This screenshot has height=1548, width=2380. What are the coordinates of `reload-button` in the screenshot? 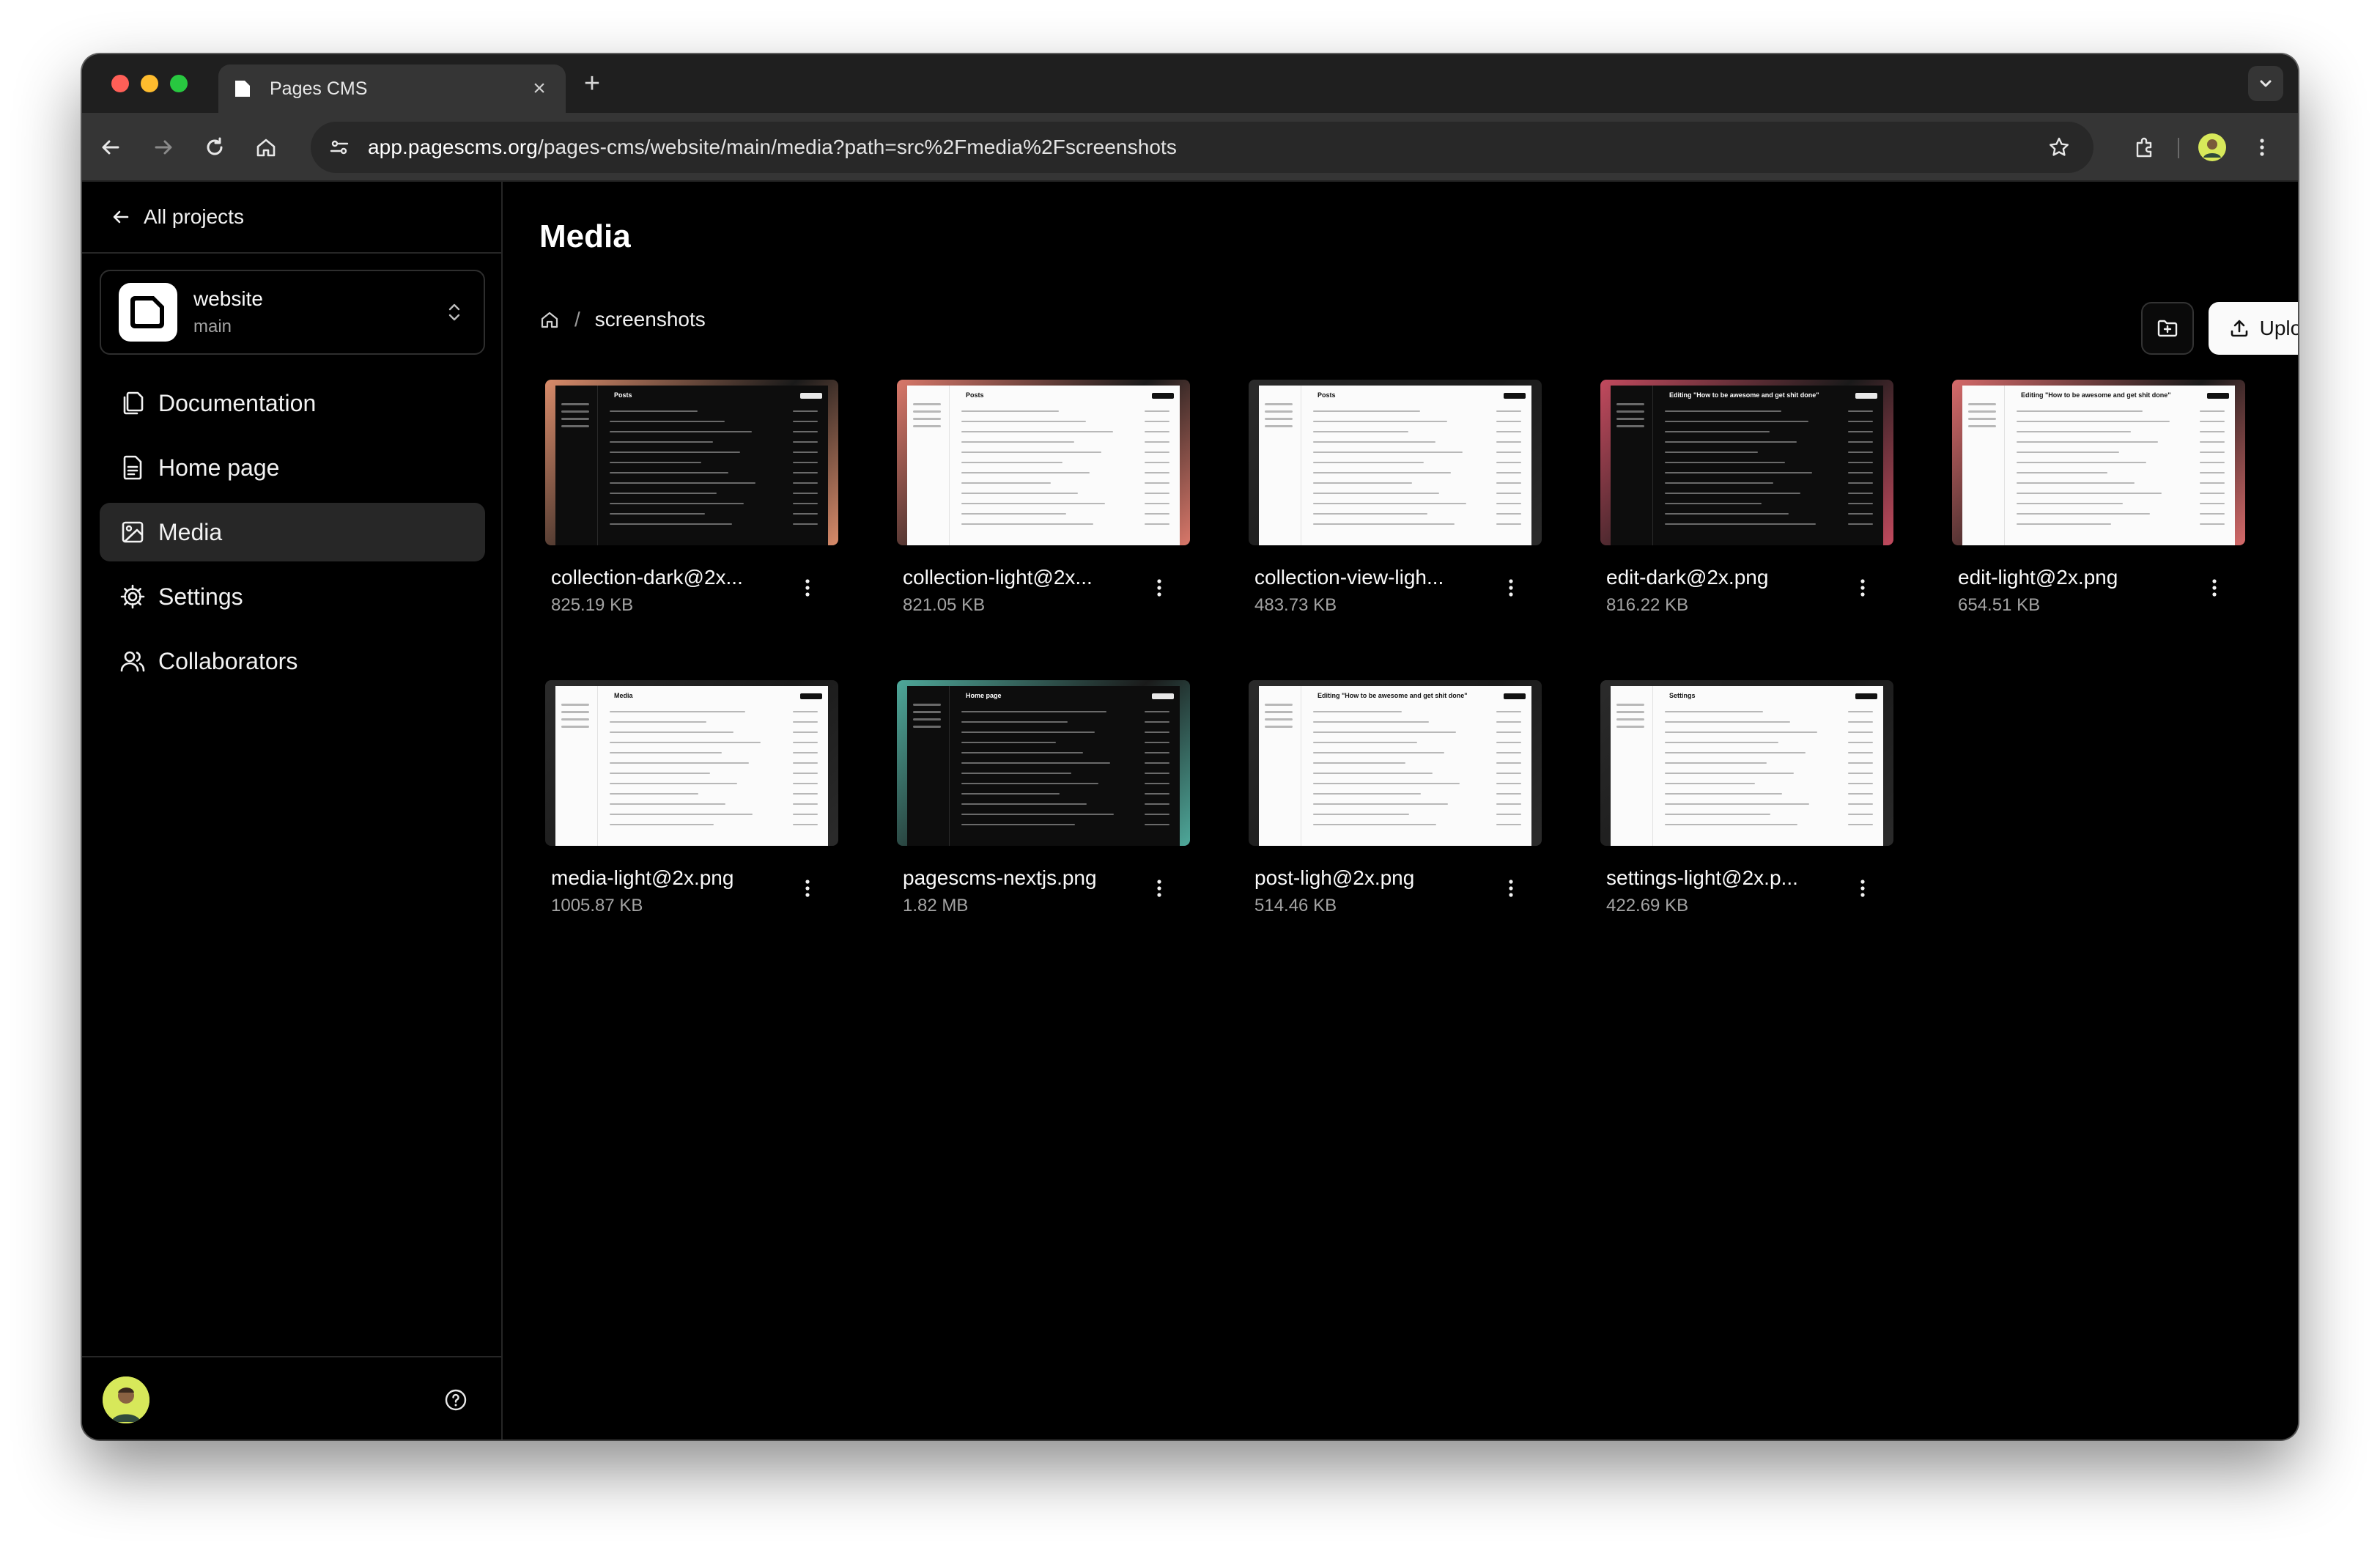 It's located at (214, 147).